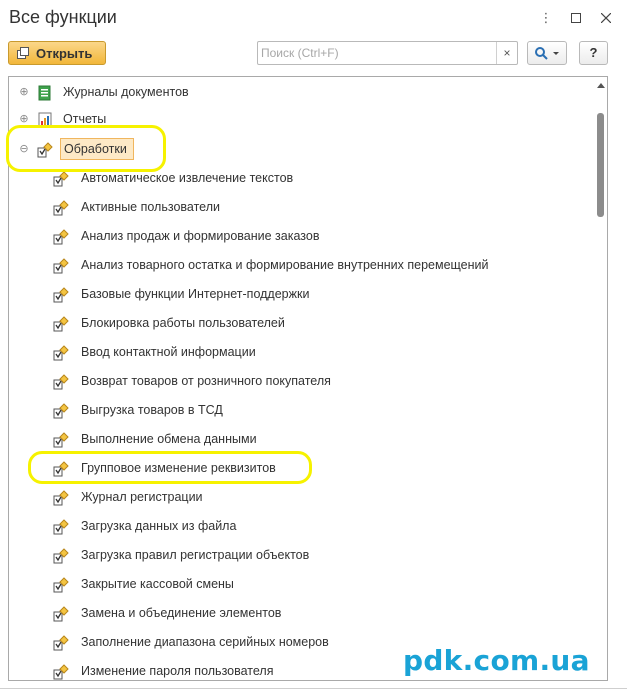 This screenshot has height=695, width=627. I want to click on tree-child-label: Автоматическое извлечение текстов, so click(187, 178).